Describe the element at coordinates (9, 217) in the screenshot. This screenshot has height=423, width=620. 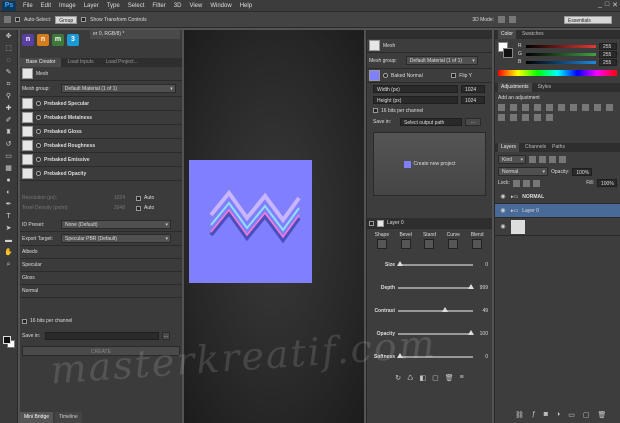
I see `type-tool-icon: T` at that location.